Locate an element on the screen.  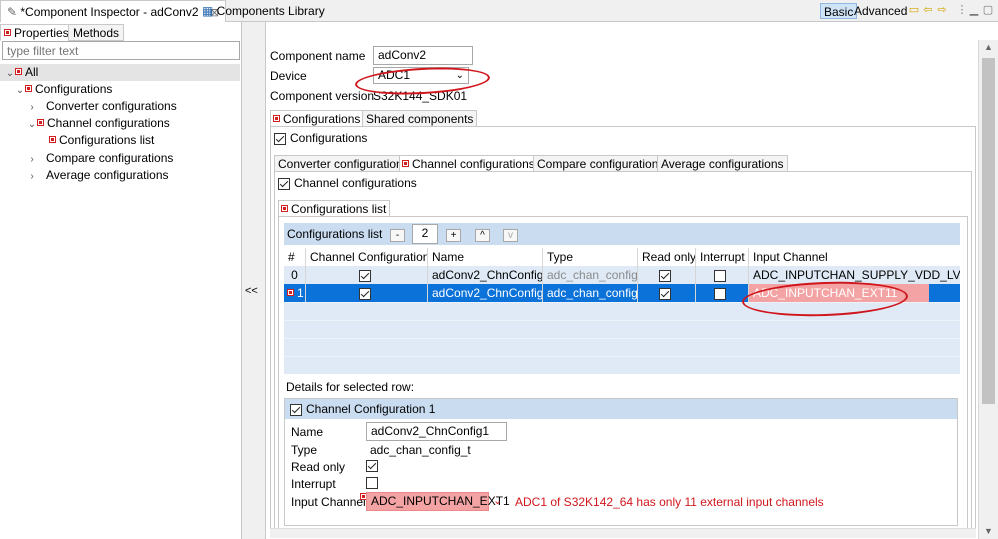
remove-row-button: - is located at coordinates (397, 235).